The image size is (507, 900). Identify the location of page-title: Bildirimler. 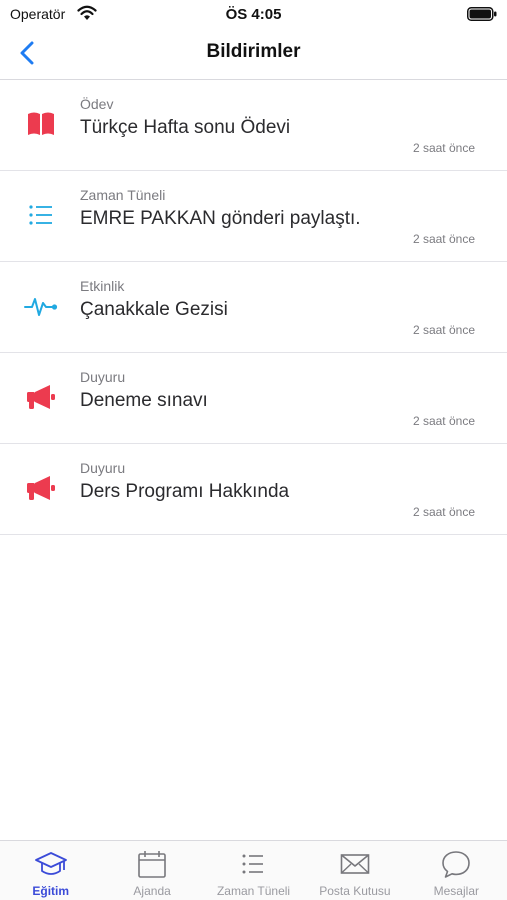
(253, 51).